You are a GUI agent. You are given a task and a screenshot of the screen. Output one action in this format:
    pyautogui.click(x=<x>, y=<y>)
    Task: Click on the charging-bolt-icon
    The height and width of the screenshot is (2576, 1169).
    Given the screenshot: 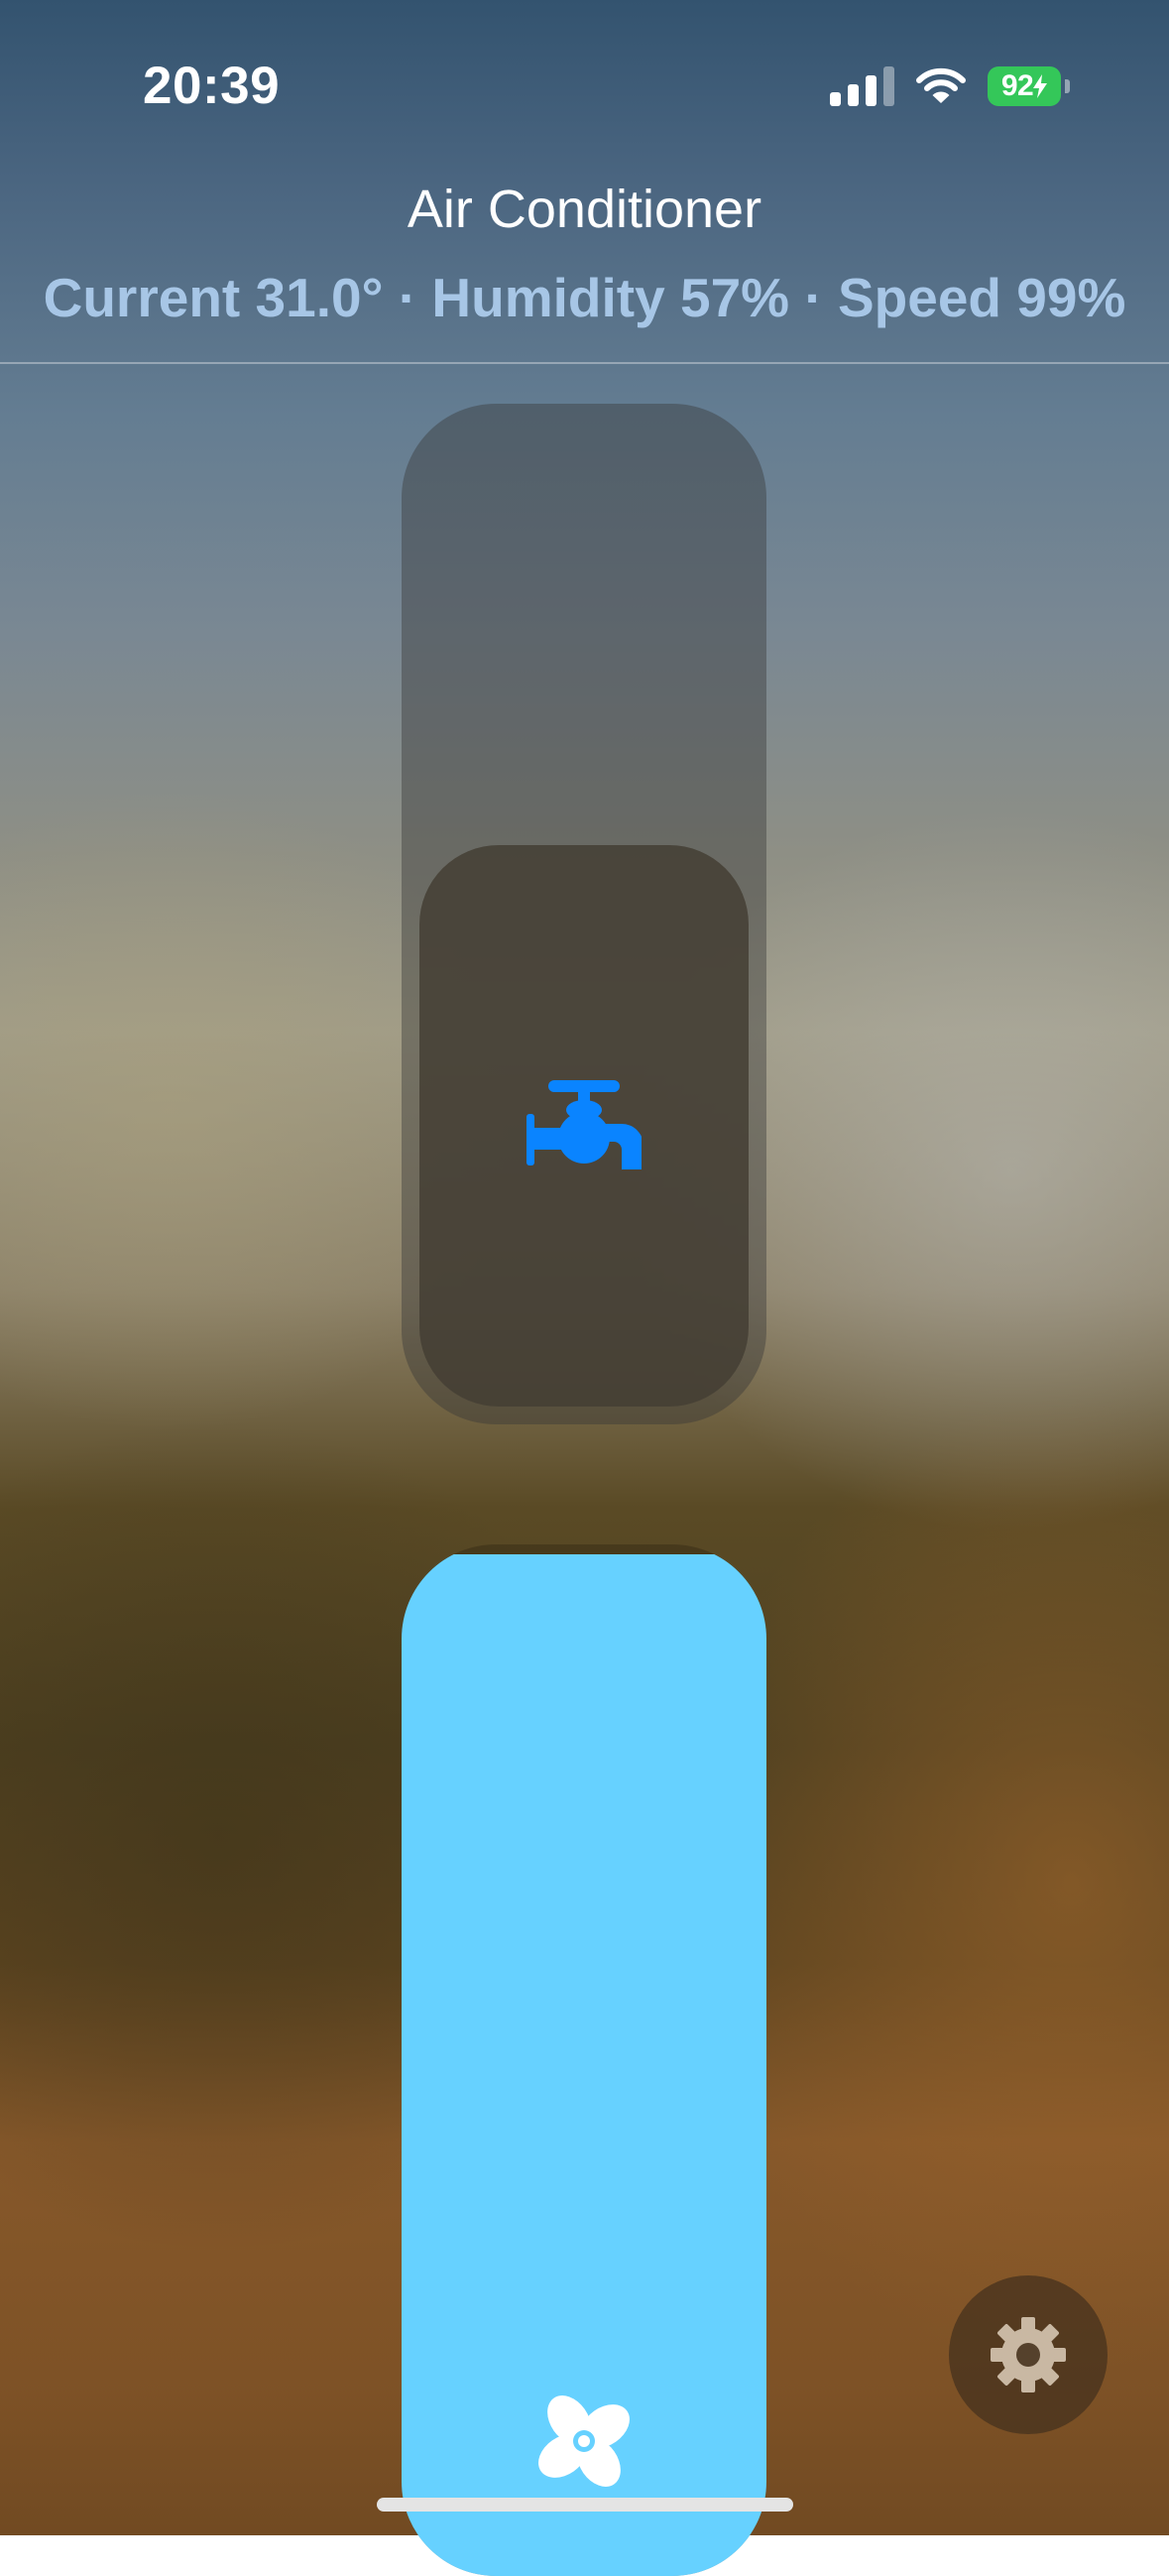 What is the action you would take?
    pyautogui.click(x=1040, y=86)
    